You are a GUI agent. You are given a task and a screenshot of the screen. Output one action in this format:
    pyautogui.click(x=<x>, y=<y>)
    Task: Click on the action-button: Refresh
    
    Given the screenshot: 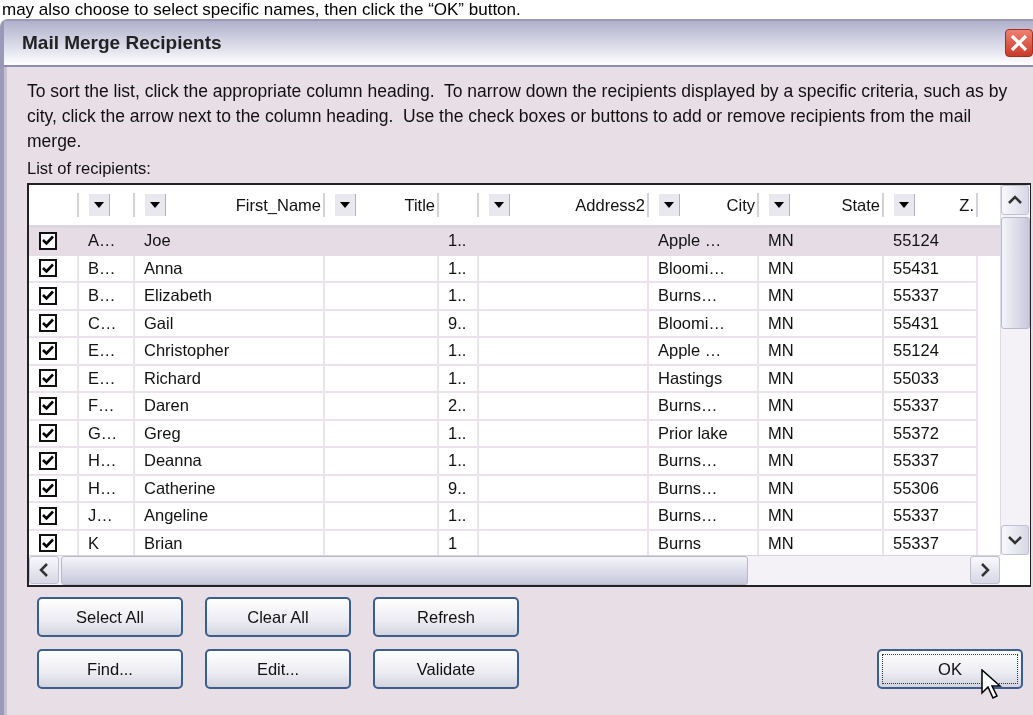 What is the action you would take?
    pyautogui.click(x=446, y=617)
    